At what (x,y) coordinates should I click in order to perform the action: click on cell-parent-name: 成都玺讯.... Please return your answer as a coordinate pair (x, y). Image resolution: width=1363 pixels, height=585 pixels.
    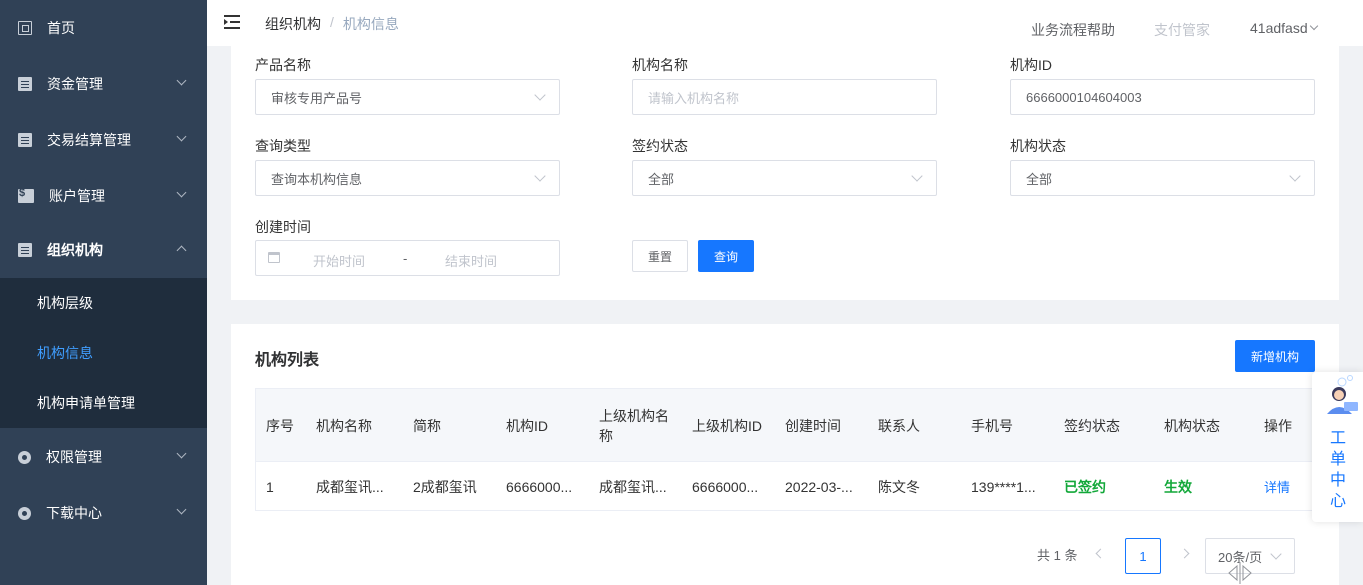
    Looking at the image, I should click on (633, 486).